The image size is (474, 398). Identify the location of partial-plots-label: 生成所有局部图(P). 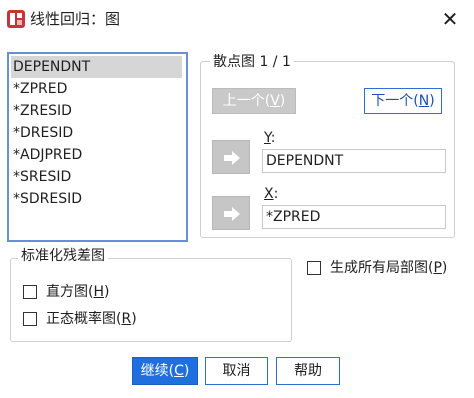
(388, 268).